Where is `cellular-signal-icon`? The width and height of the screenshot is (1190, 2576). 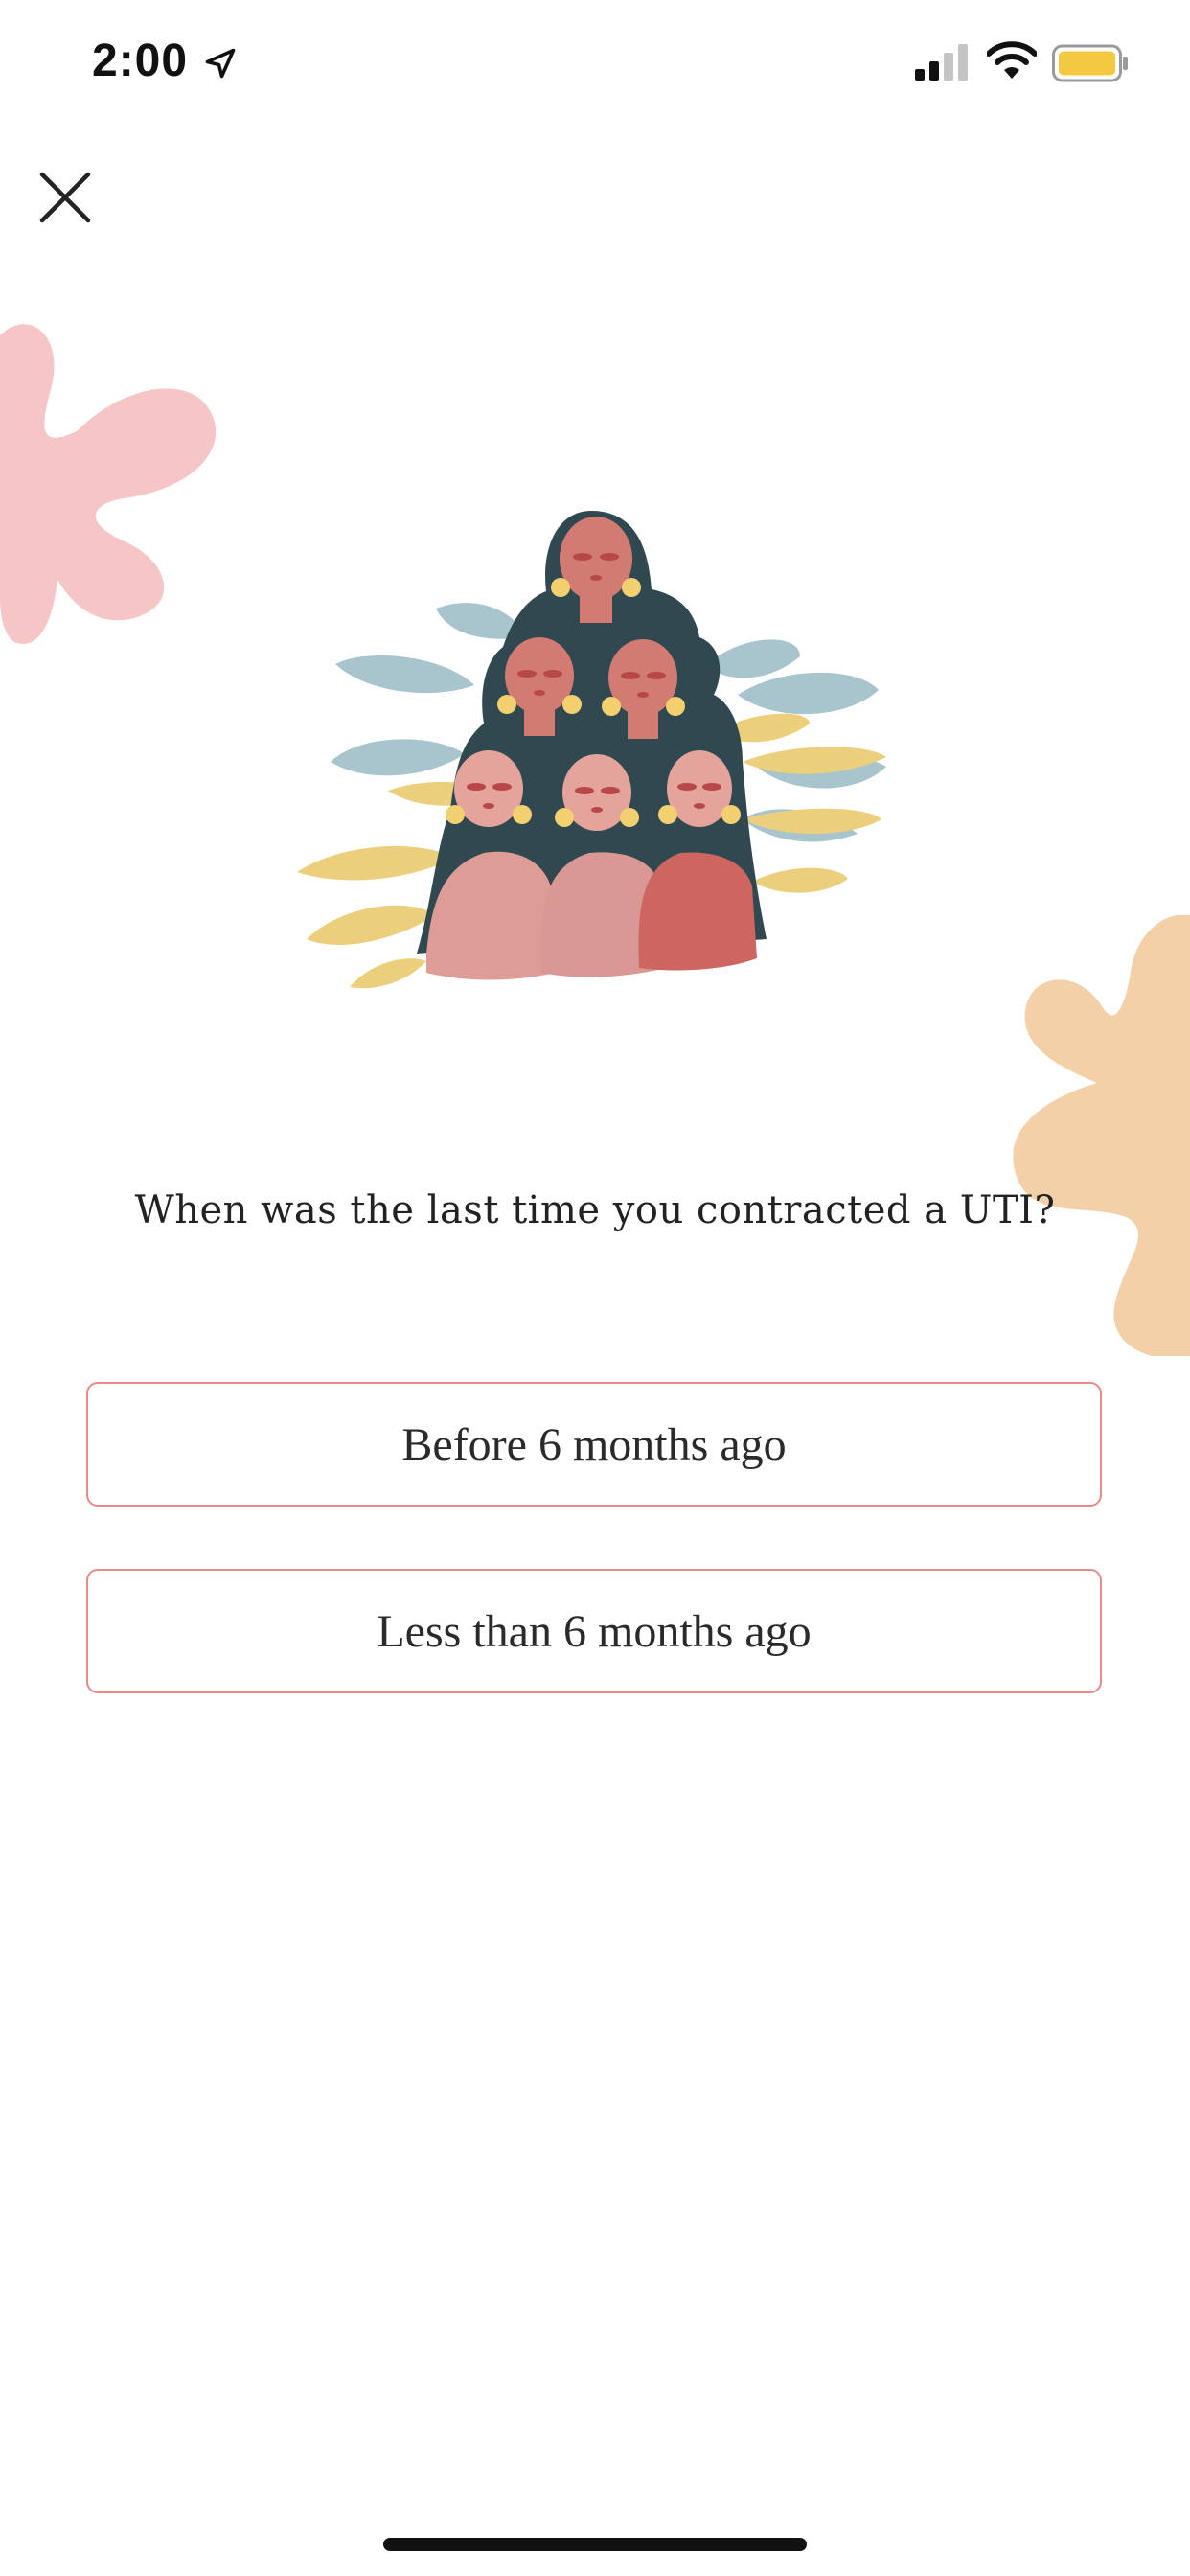
cellular-signal-icon is located at coordinates (942, 62).